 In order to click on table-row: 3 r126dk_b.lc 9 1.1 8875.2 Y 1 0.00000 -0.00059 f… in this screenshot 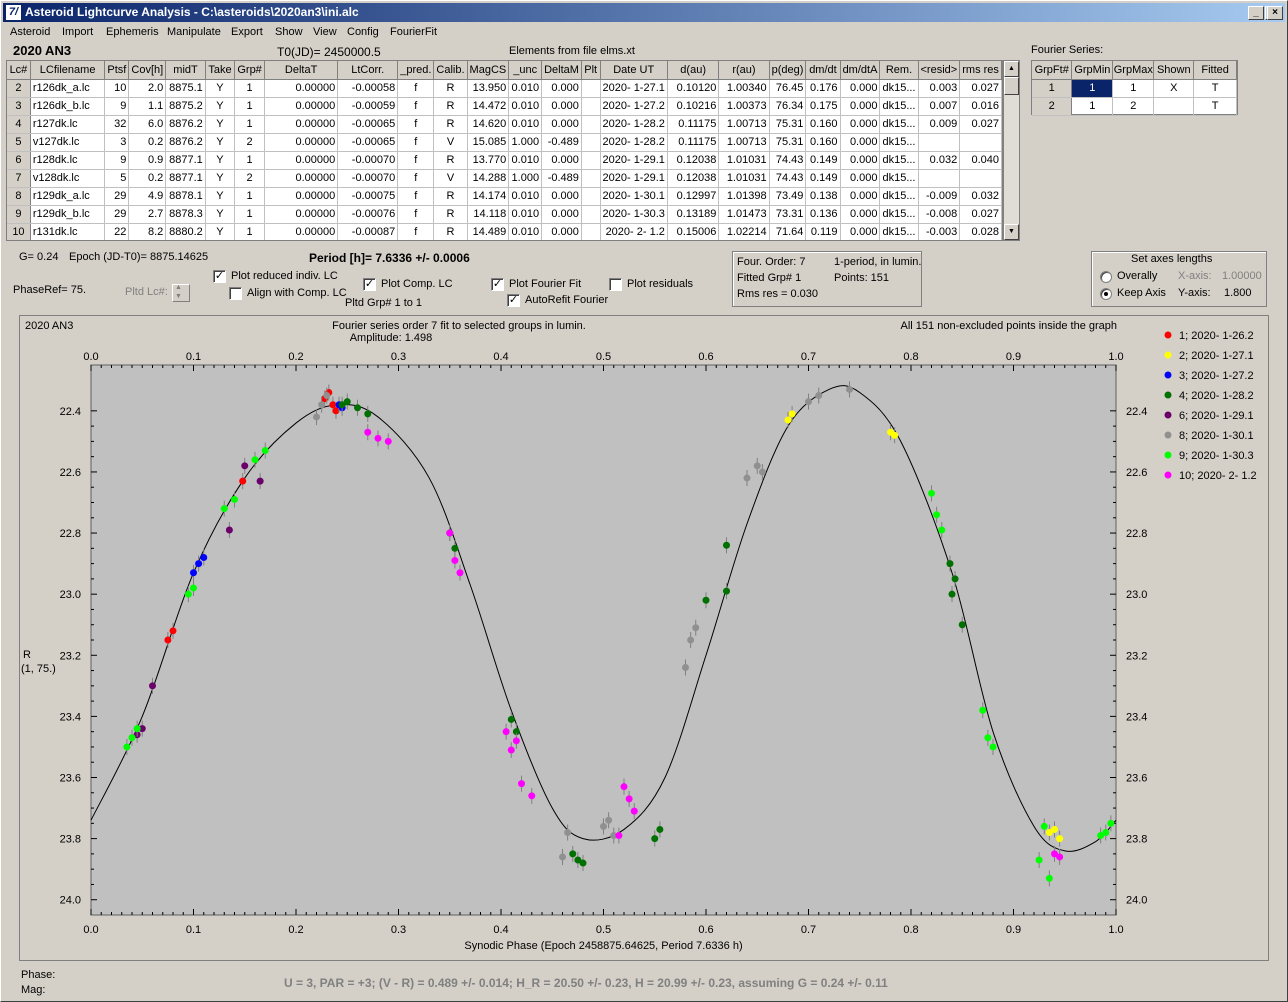, I will do `click(504, 106)`.